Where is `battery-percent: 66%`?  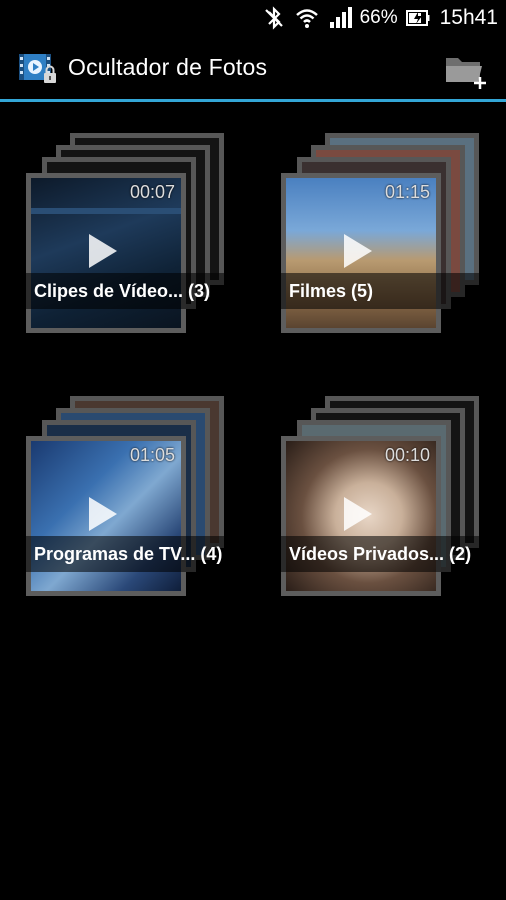
battery-percent: 66% is located at coordinates (378, 17).